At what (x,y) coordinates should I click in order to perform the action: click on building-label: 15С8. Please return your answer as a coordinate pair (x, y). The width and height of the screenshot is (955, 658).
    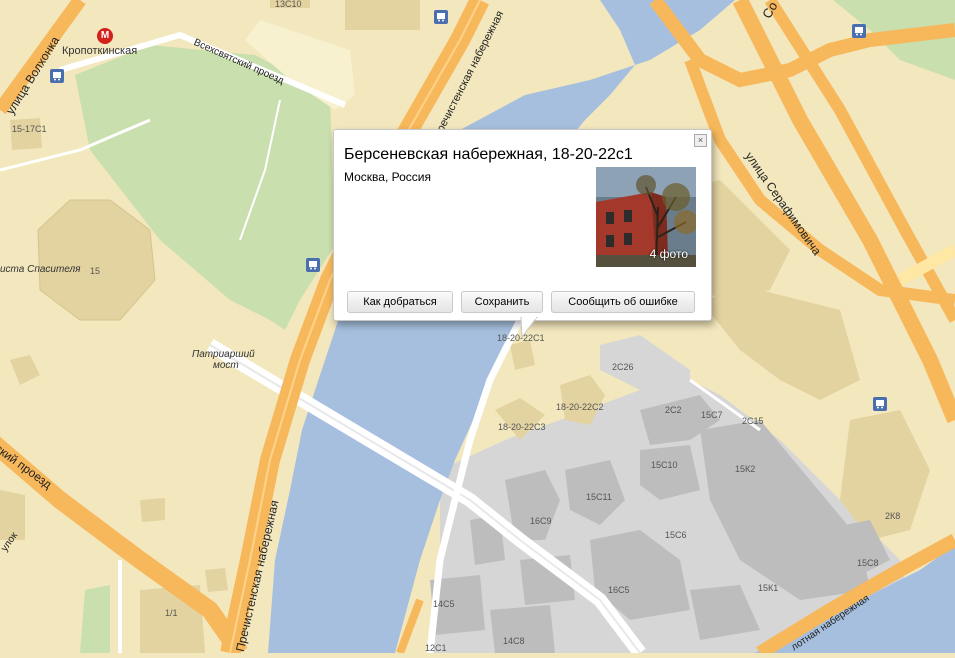
    Looking at the image, I should click on (868, 563).